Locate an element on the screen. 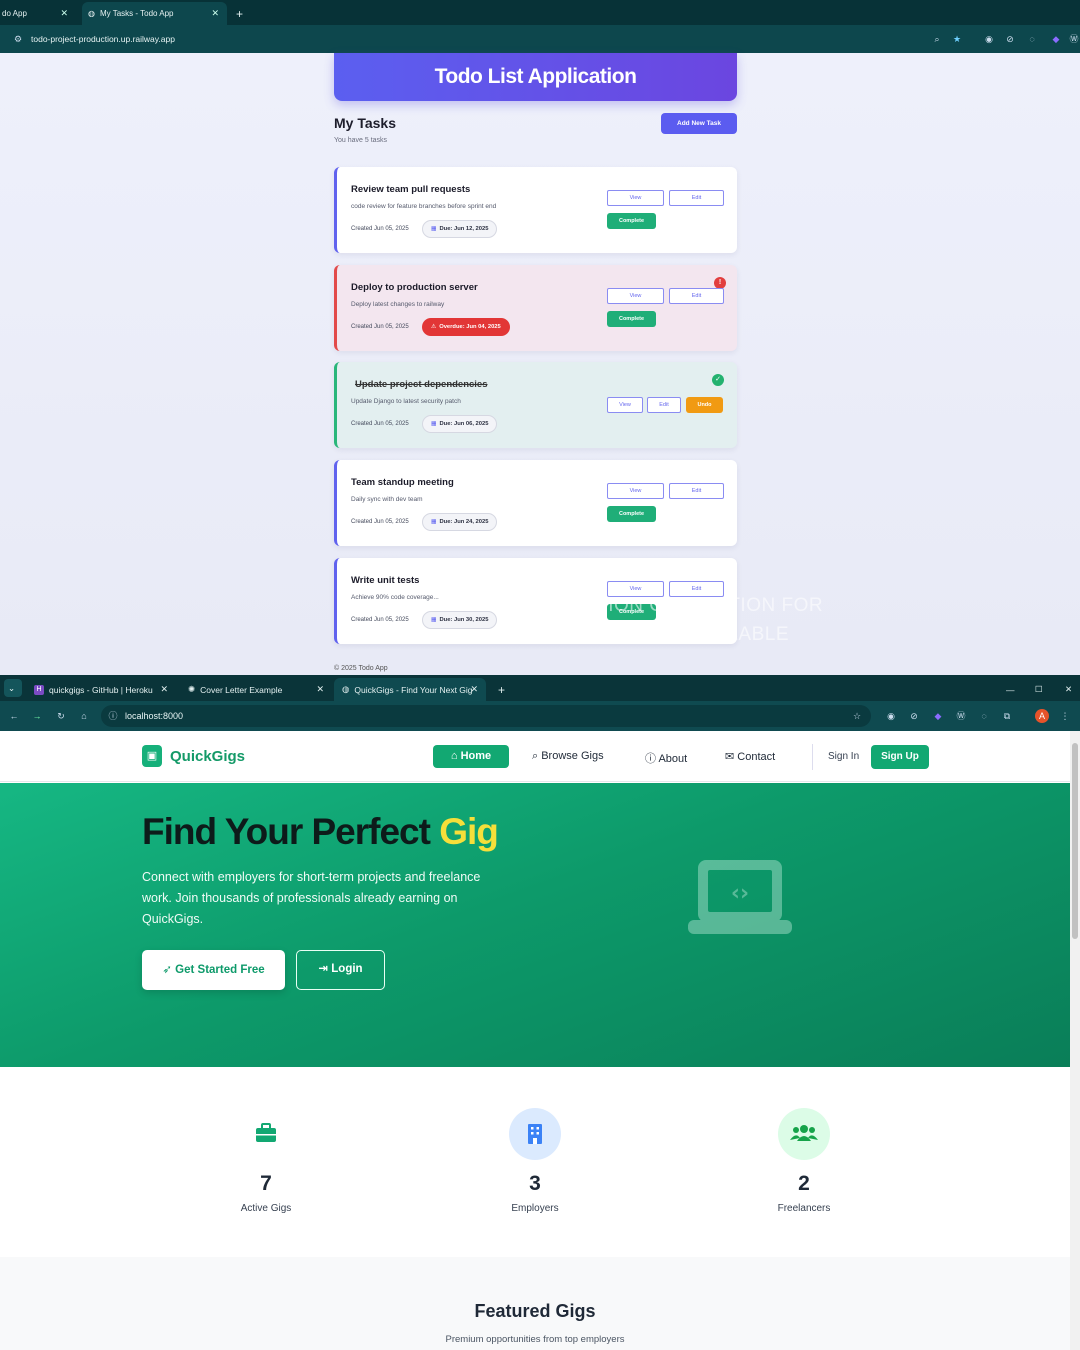 The width and height of the screenshot is (1080, 1350). zoom-icon: ⌕ is located at coordinates (937, 39).